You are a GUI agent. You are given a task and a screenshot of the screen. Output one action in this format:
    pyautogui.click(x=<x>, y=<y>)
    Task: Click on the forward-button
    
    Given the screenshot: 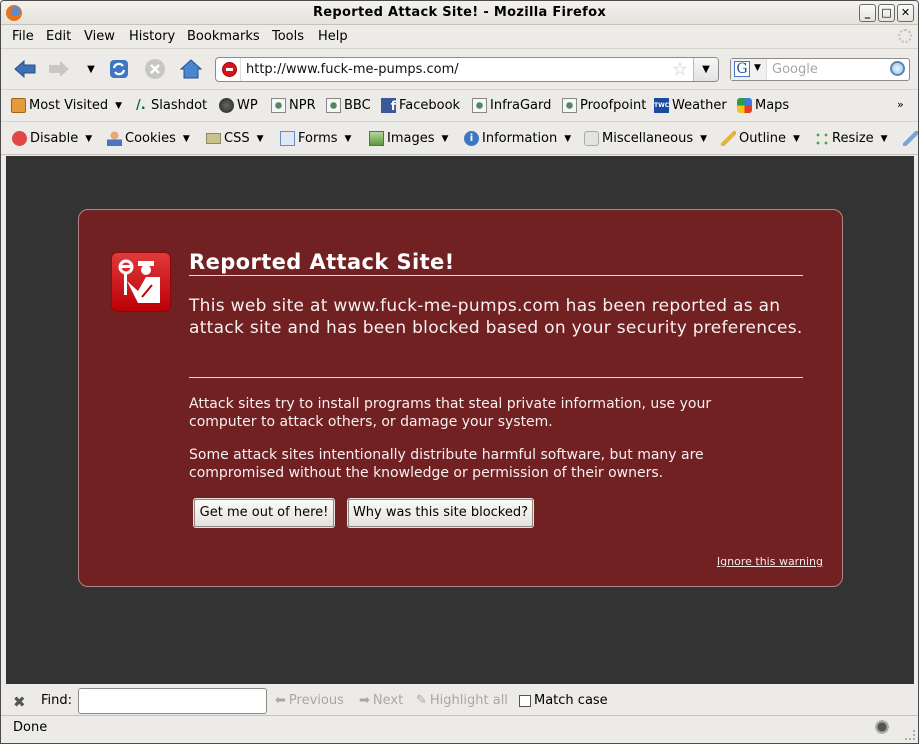 What is the action you would take?
    pyautogui.click(x=59, y=69)
    